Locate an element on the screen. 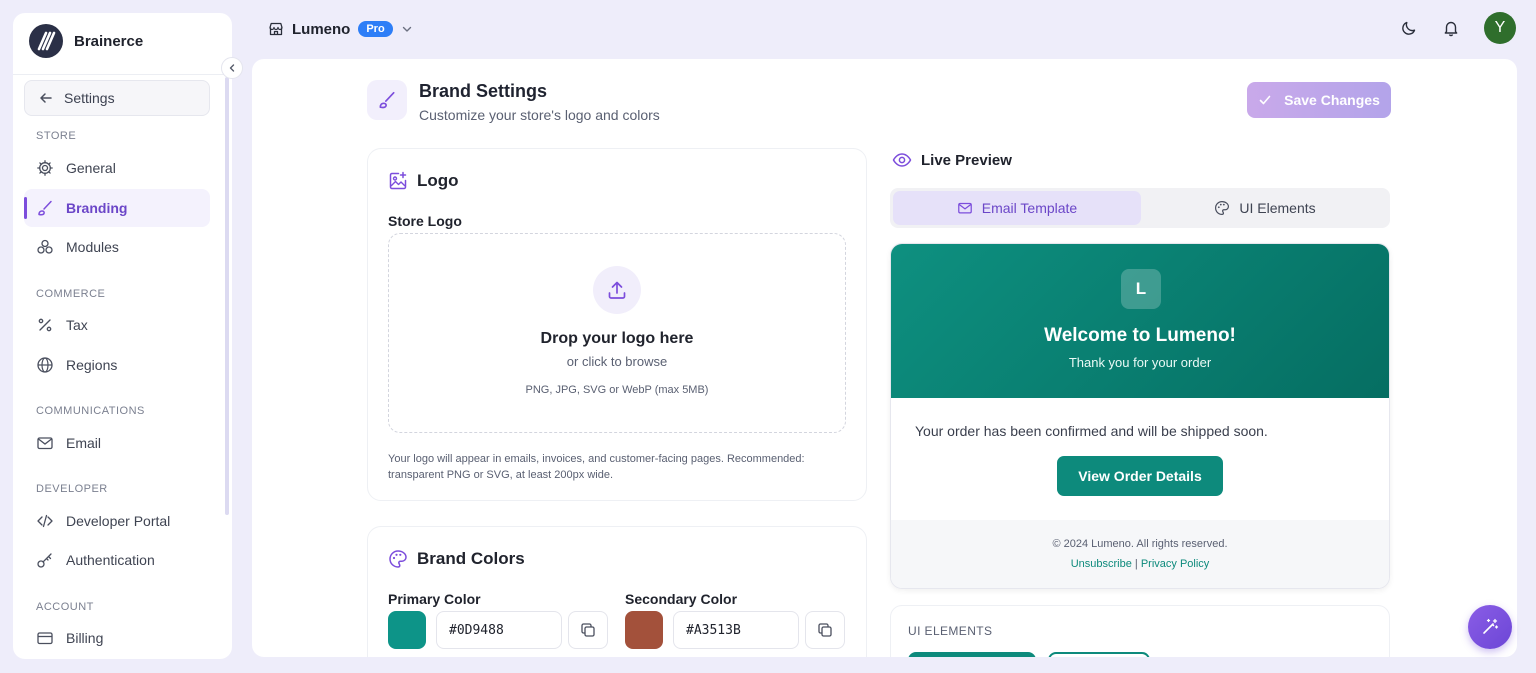 Image resolution: width=1536 pixels, height=673 pixels. save-button-label: Save Changes is located at coordinates (1332, 100).